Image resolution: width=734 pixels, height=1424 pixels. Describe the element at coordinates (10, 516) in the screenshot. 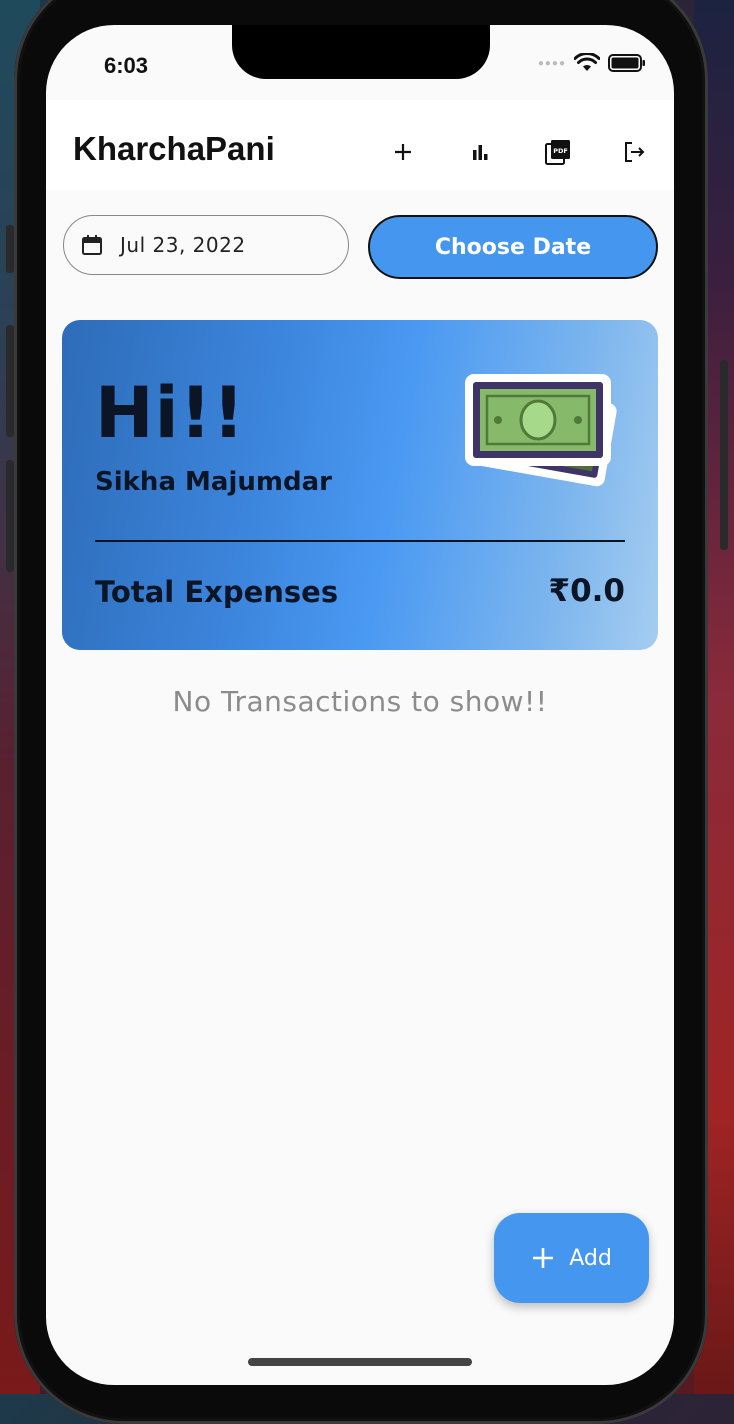

I see `side-button-volume-down` at that location.